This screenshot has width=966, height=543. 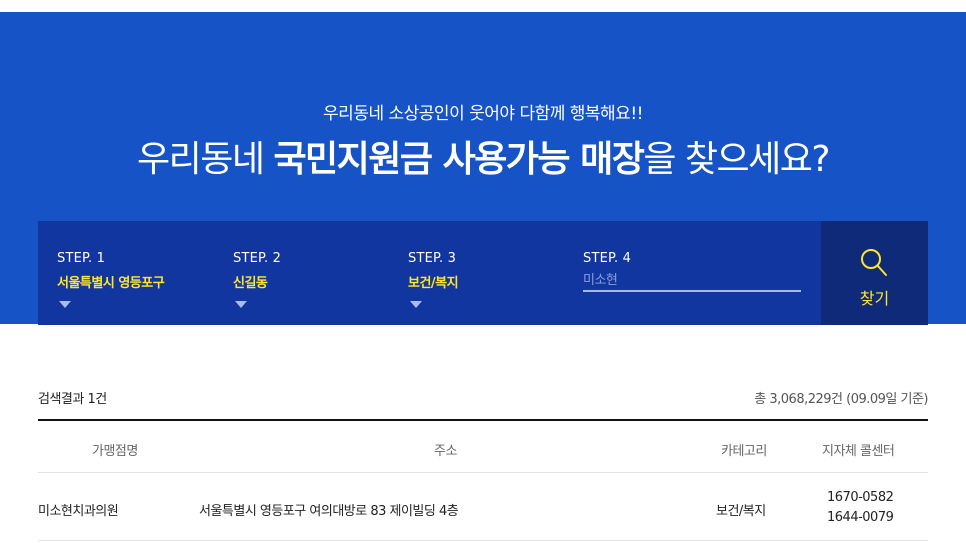 What do you see at coordinates (205, 159) in the screenshot?
I see `hero-title-part1: 우리동네` at bounding box center [205, 159].